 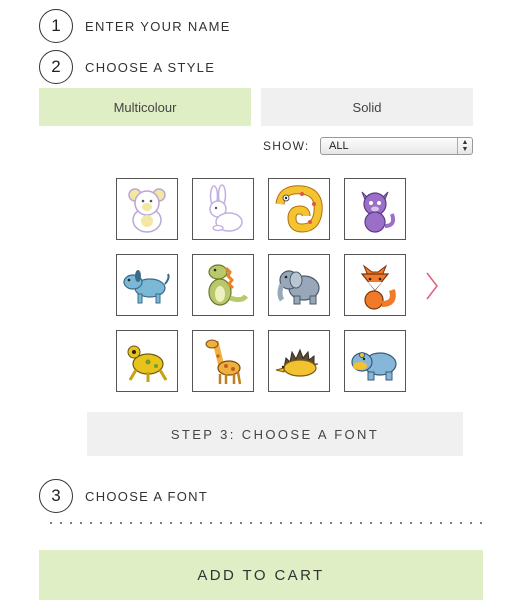 I want to click on animal-tile-hedgehog, so click(x=299, y=361).